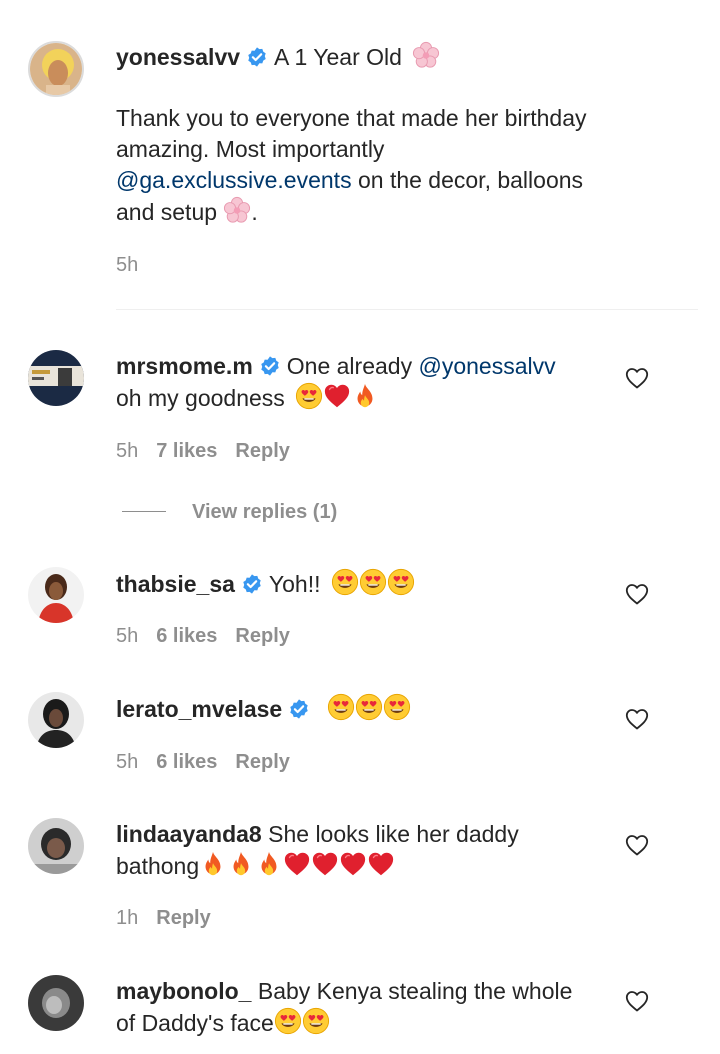 This screenshot has width=720, height=1054. Describe the element at coordinates (200, 398) in the screenshot. I see `comment-text: oh my goodness` at that location.